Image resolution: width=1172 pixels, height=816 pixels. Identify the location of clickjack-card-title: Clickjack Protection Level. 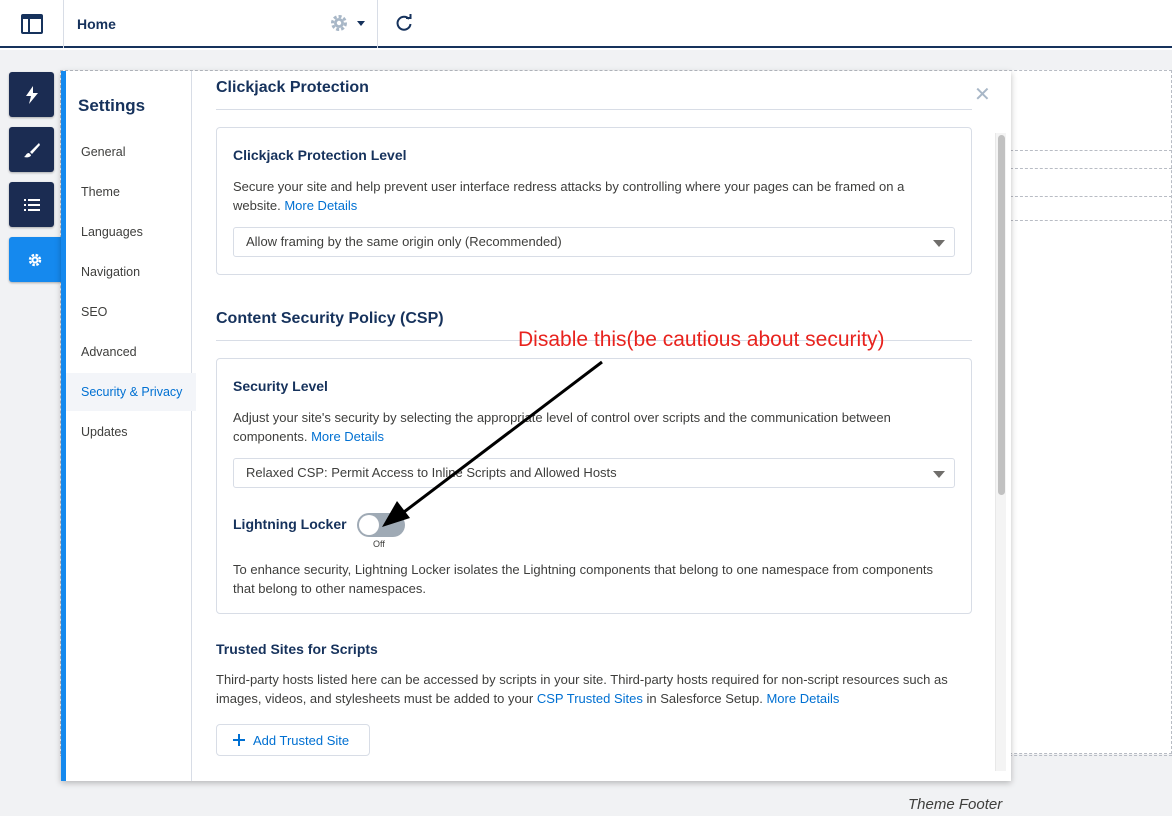
(320, 155).